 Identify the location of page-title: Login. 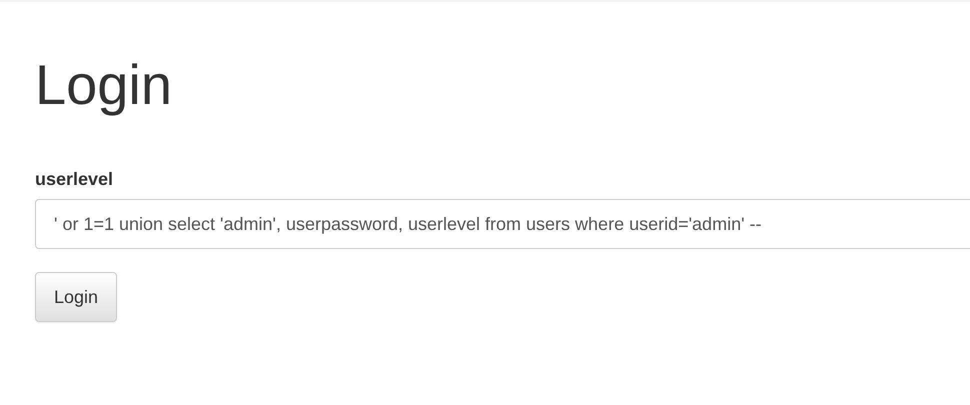
(104, 85).